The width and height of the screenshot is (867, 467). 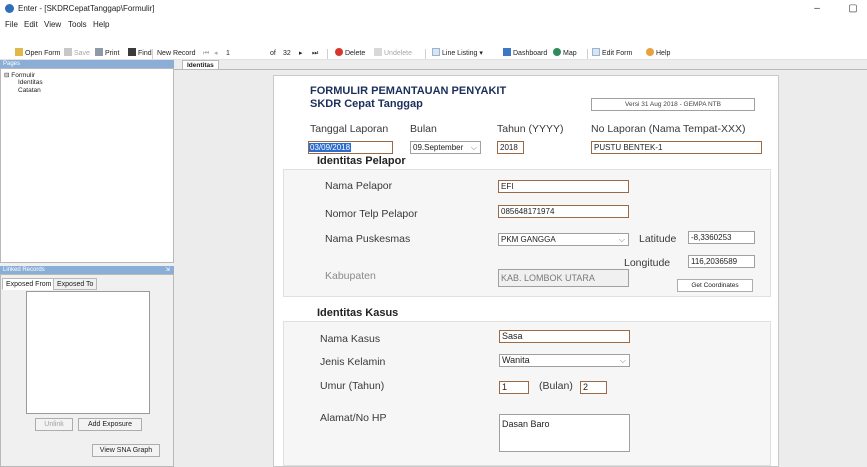 I want to click on save-label: Save, so click(x=82, y=53).